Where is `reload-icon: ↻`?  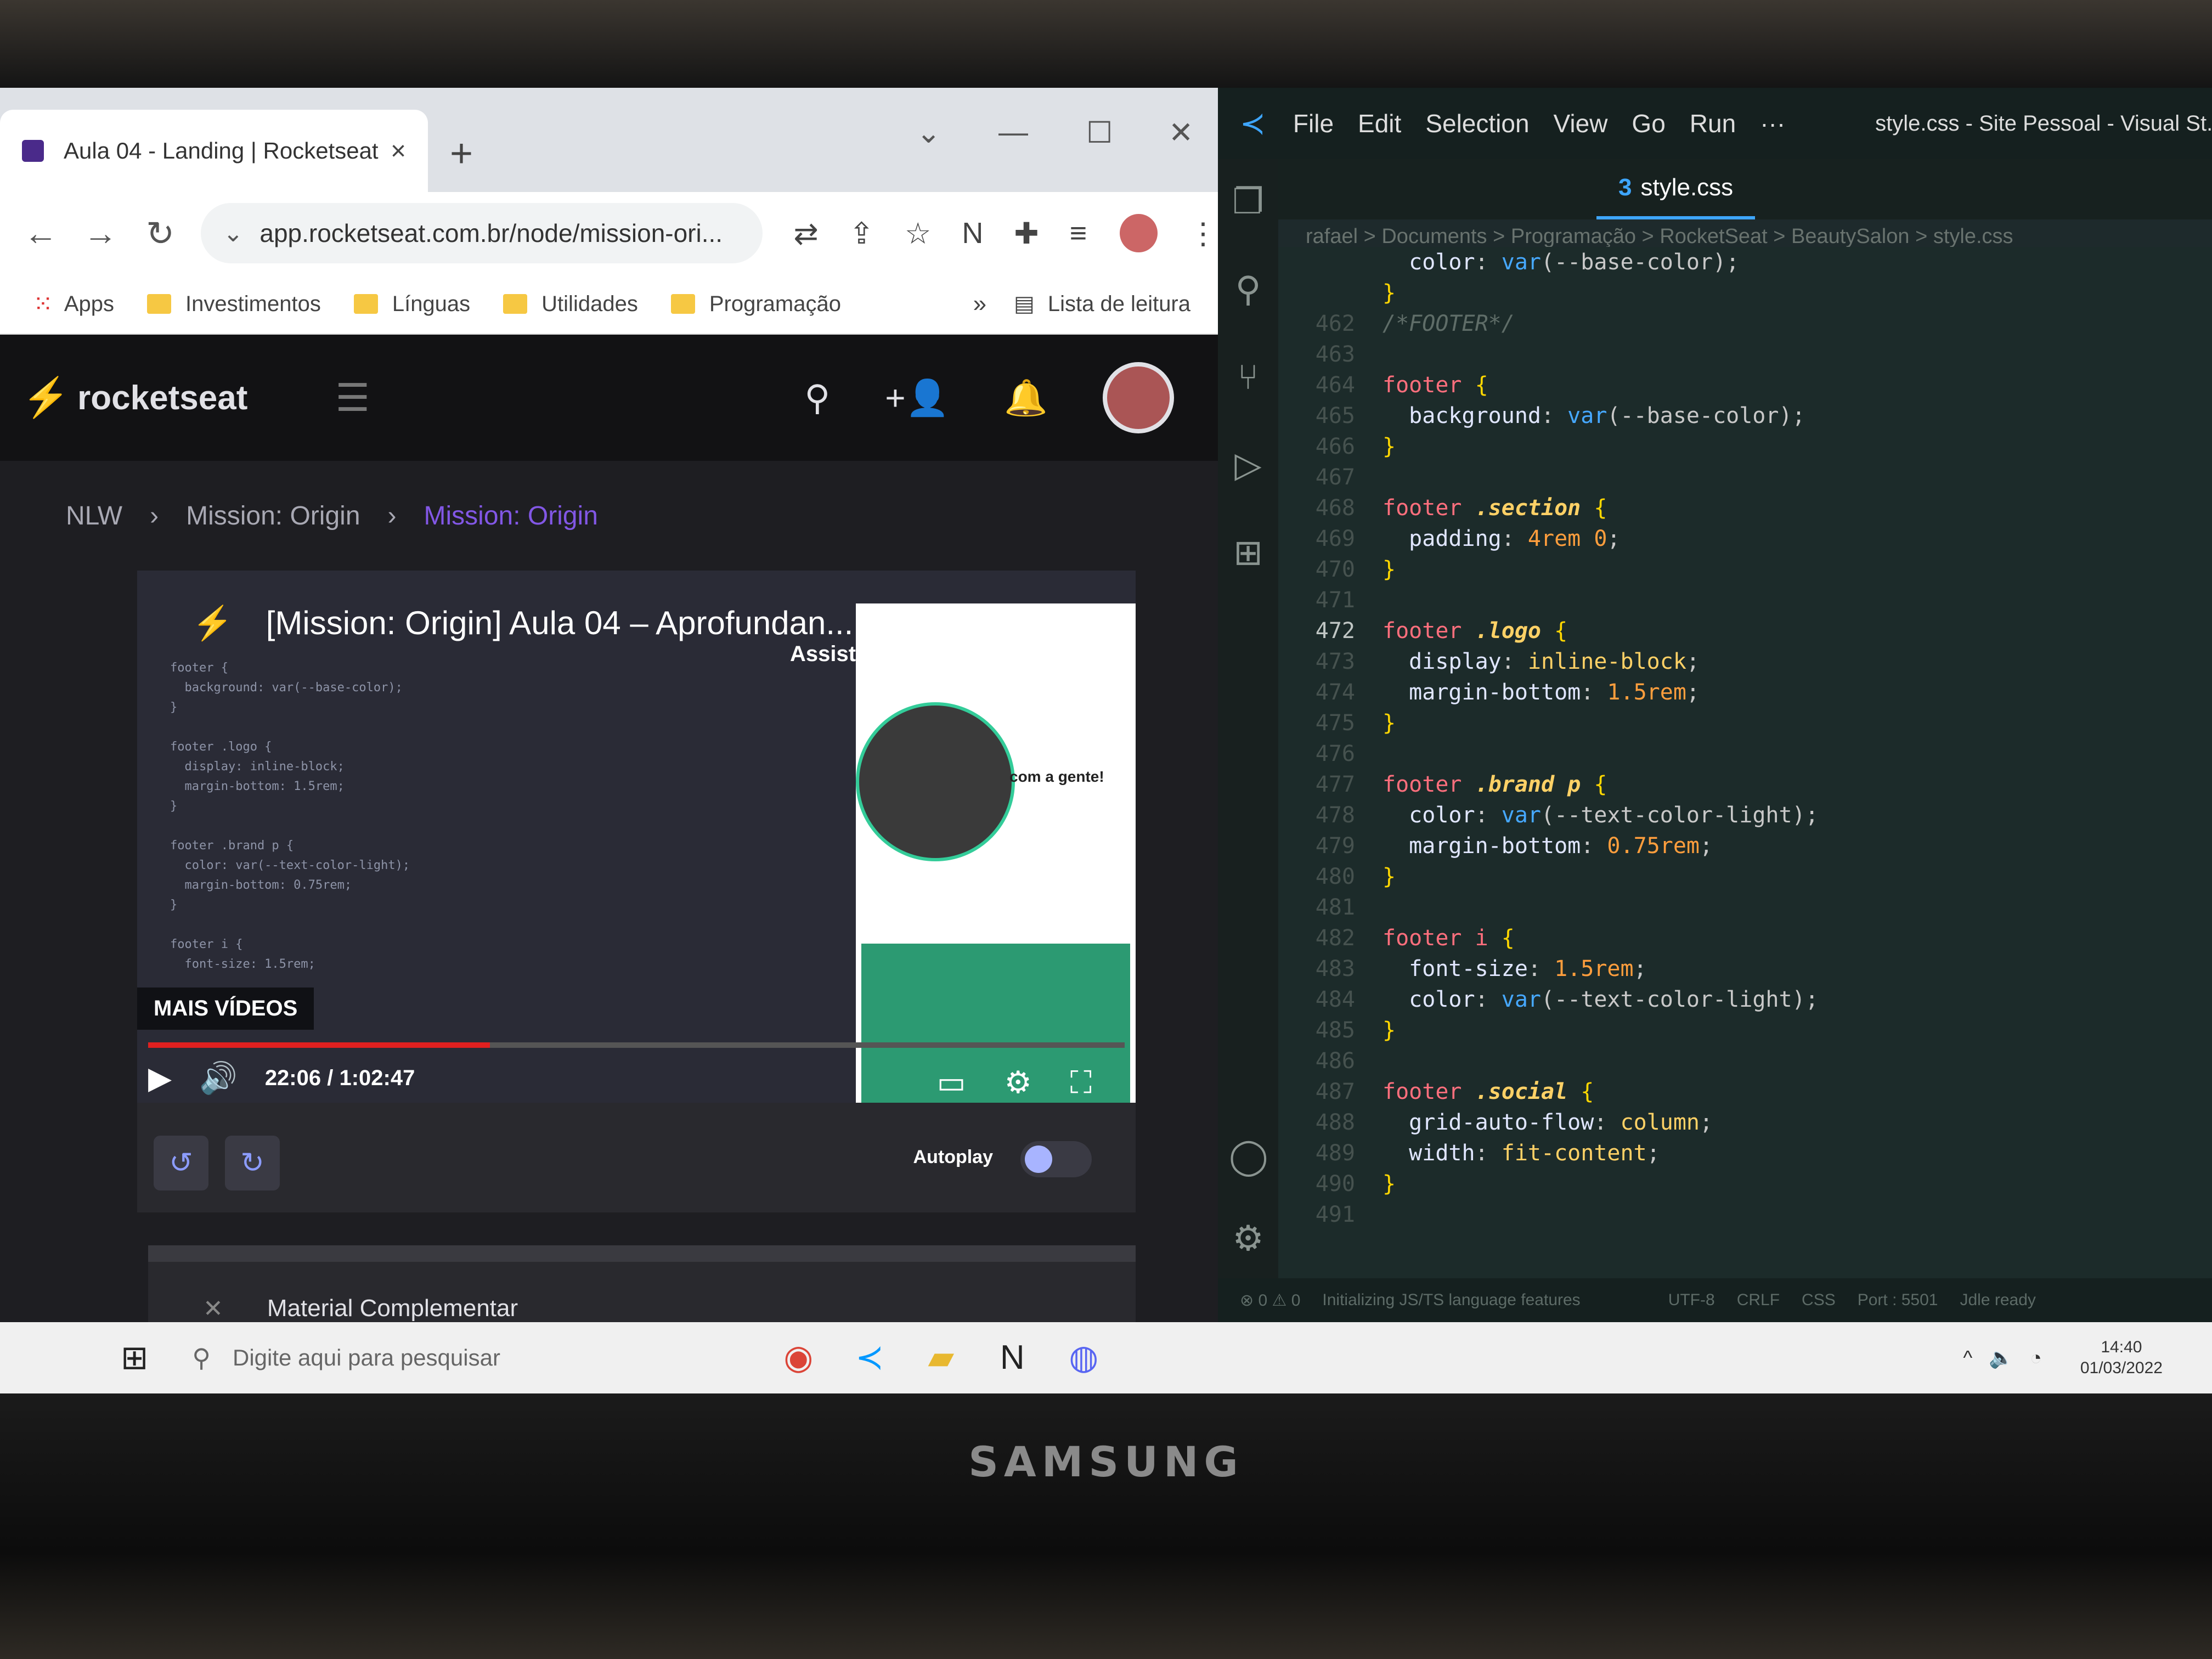
reload-icon: ↻ is located at coordinates (161, 233).